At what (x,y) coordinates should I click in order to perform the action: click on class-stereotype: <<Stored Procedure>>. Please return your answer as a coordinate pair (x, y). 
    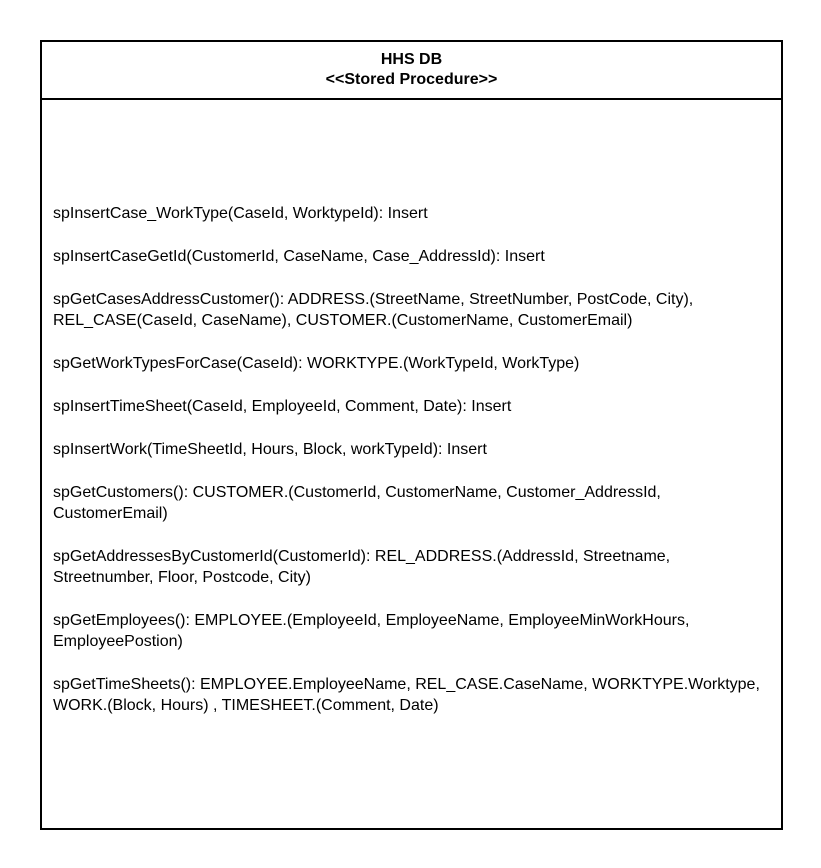
    Looking at the image, I should click on (411, 79).